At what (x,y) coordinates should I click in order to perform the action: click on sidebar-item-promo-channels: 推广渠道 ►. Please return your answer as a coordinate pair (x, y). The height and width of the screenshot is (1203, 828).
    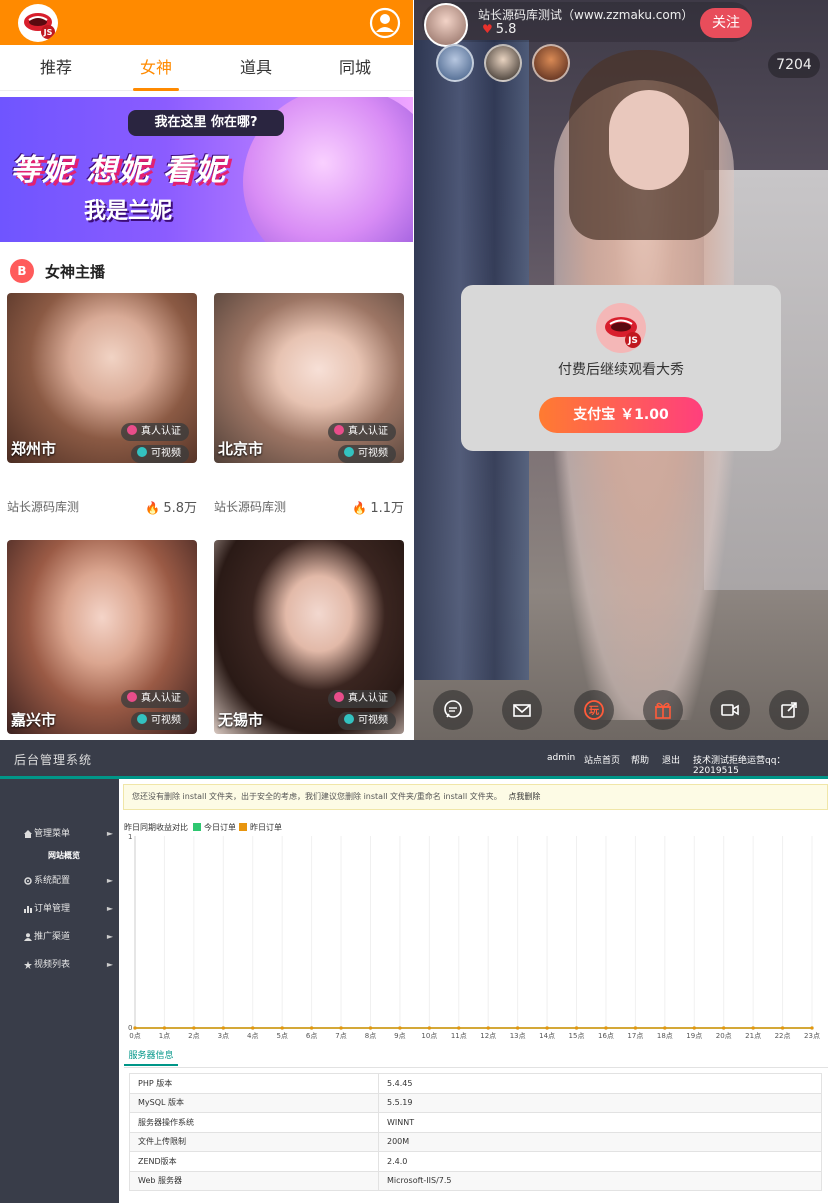
    Looking at the image, I should click on (59, 937).